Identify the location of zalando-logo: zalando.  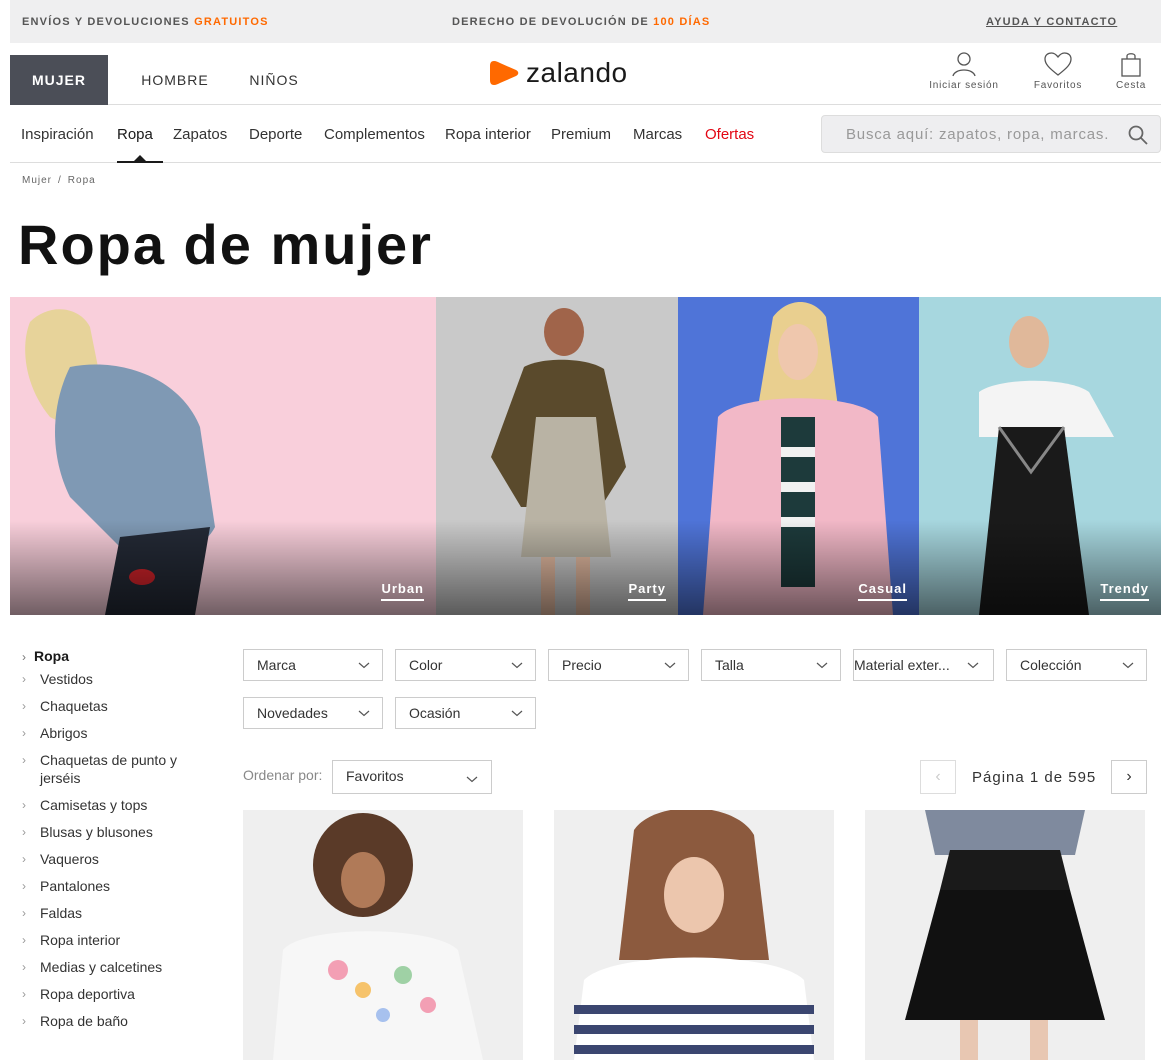
(559, 73).